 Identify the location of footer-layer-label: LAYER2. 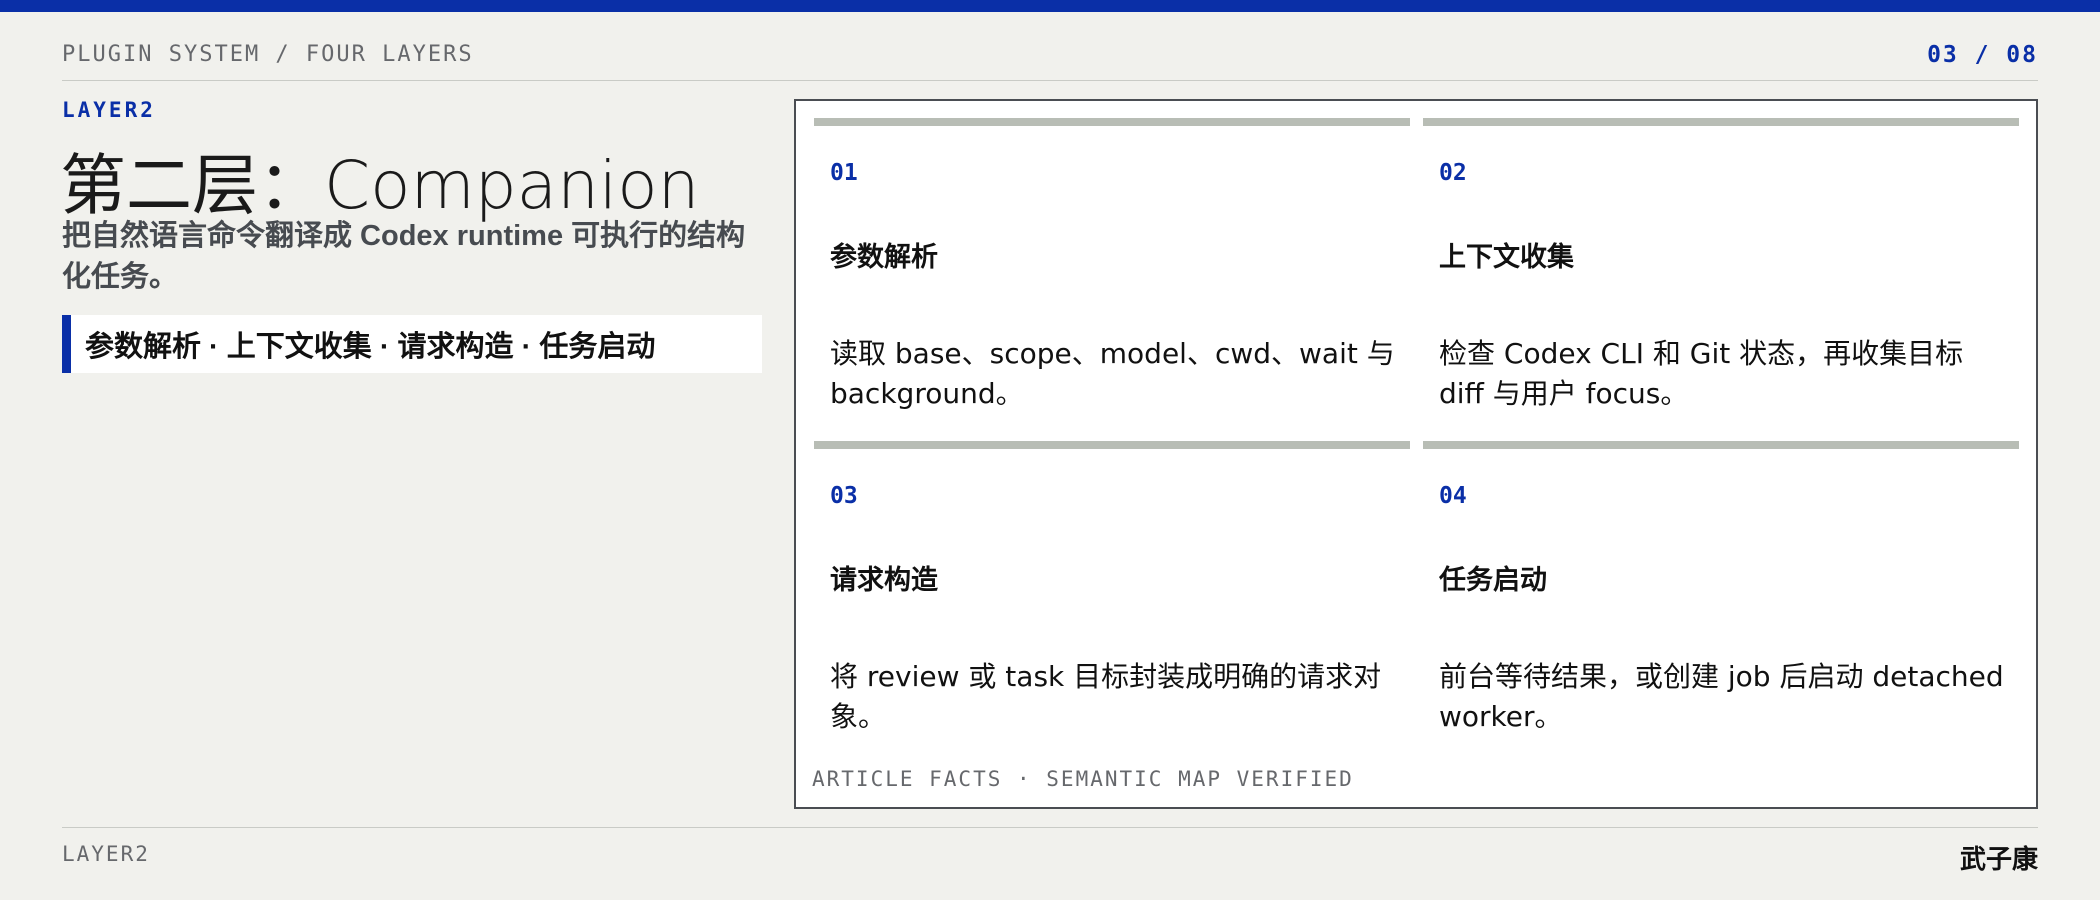
(106, 854).